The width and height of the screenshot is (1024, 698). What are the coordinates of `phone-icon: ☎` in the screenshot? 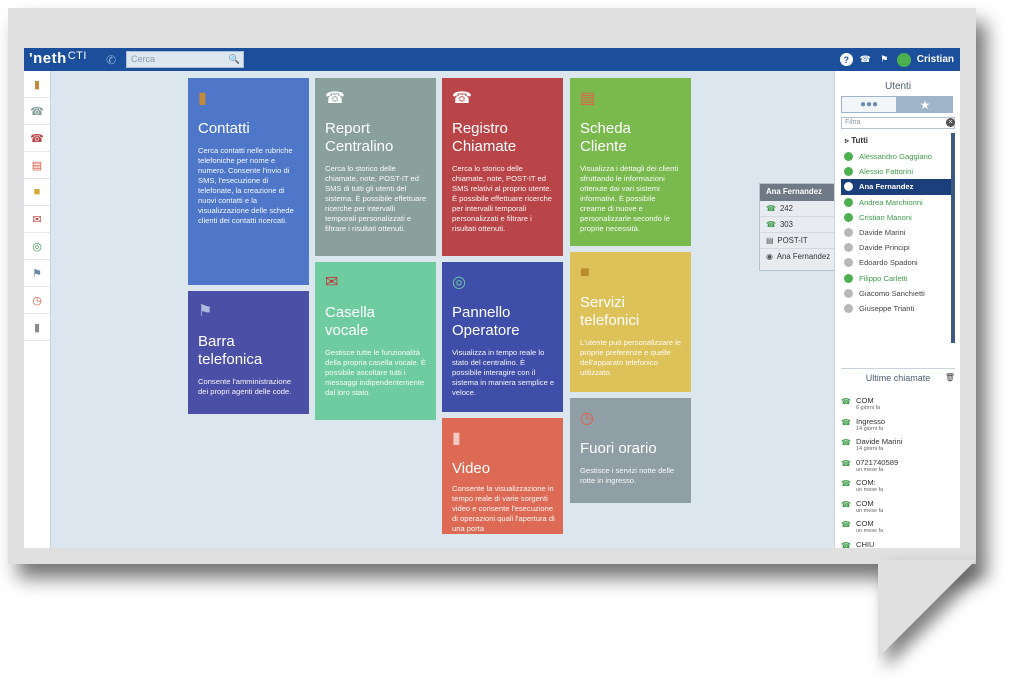 It's located at (771, 224).